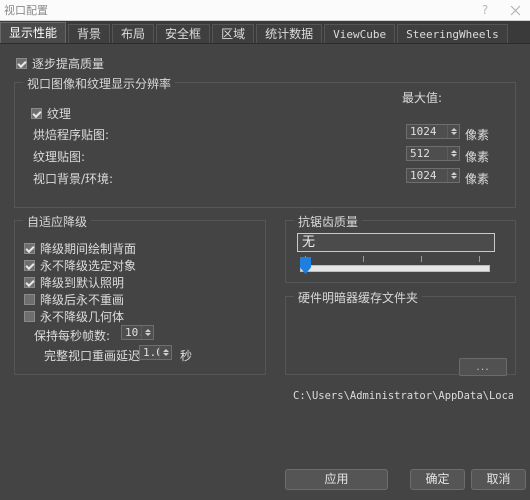 The image size is (530, 500). Describe the element at coordinates (68, 64) in the screenshot. I see `checkbox-progressive-quality-label: 逐步提高质量` at that location.